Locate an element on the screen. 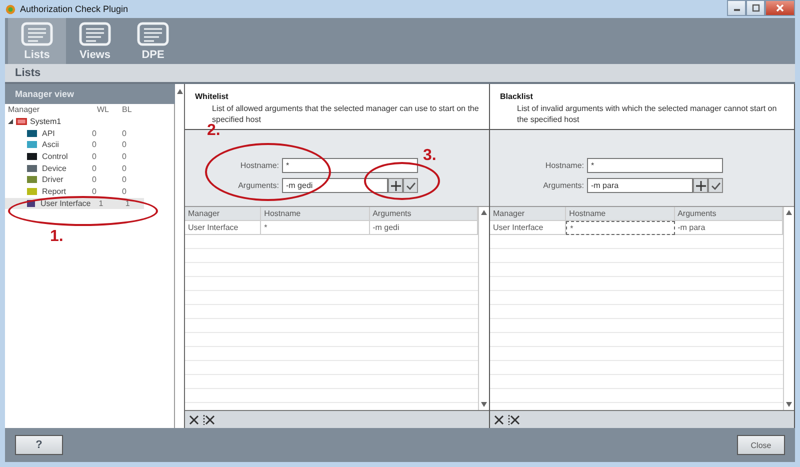 This screenshot has width=800, height=467. tree-row: Control 0 0 is located at coordinates (74, 156).